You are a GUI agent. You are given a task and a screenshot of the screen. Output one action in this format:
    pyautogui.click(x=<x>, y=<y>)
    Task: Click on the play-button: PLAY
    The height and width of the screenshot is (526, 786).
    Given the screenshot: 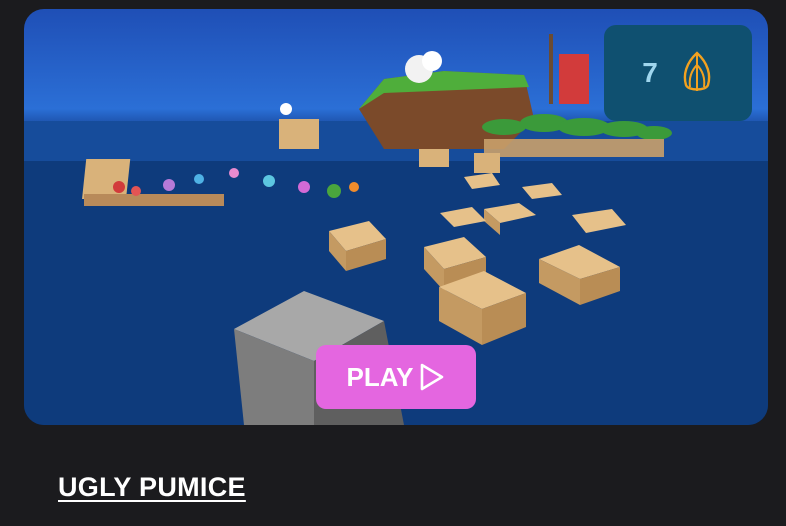 What is the action you would take?
    pyautogui.click(x=396, y=377)
    